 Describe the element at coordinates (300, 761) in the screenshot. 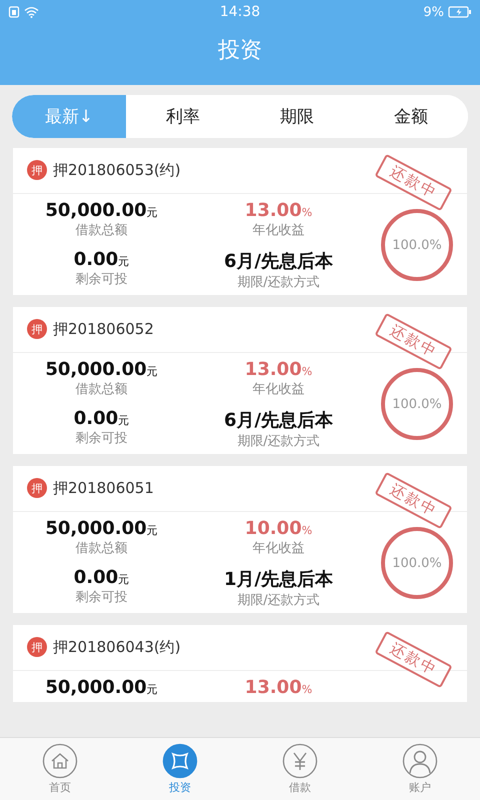

I see `yen-icon` at that location.